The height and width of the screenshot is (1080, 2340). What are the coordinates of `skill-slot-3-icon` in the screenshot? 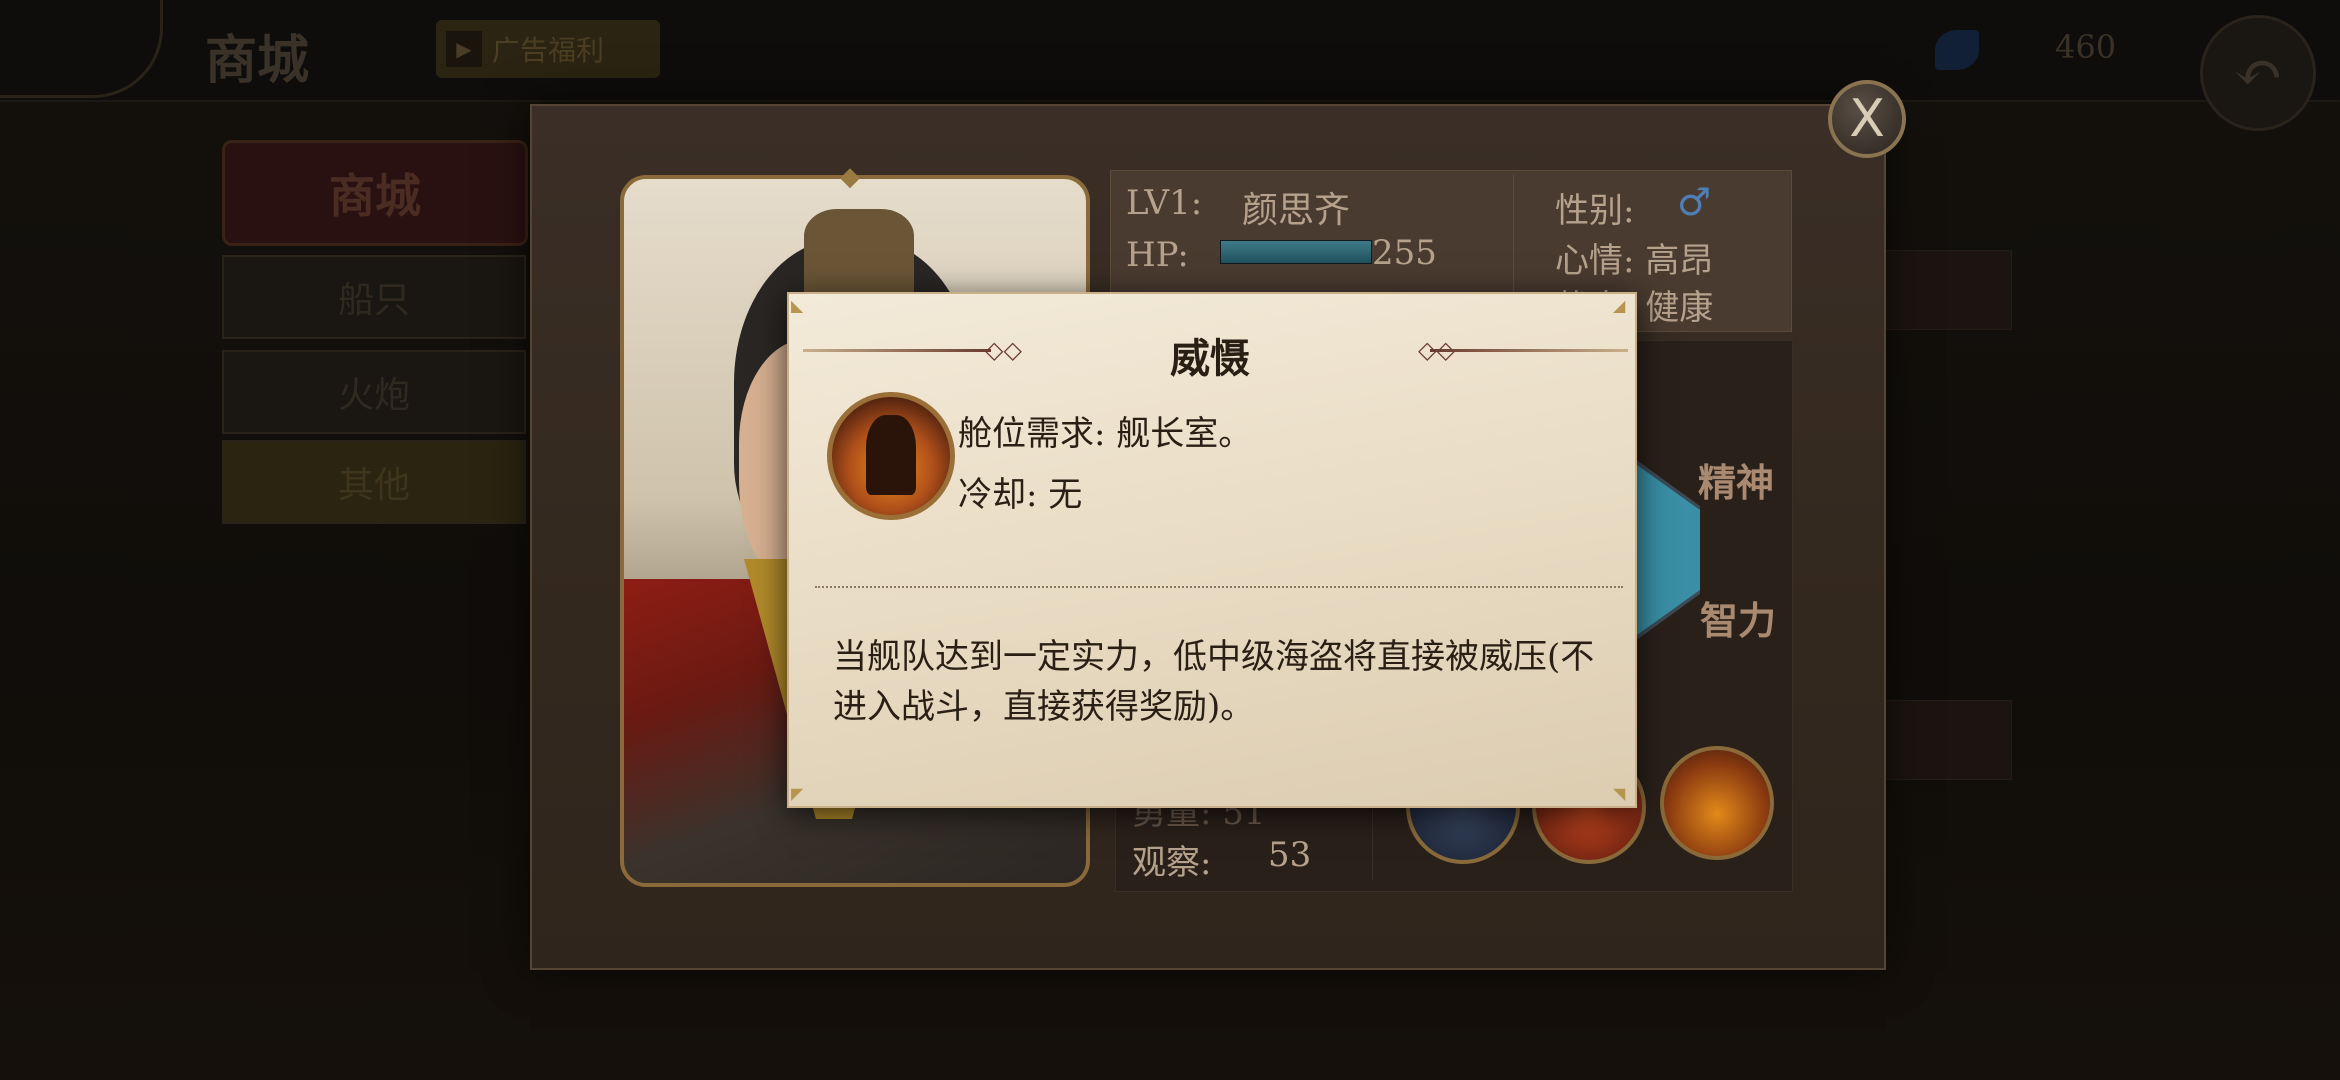 It's located at (1717, 803).